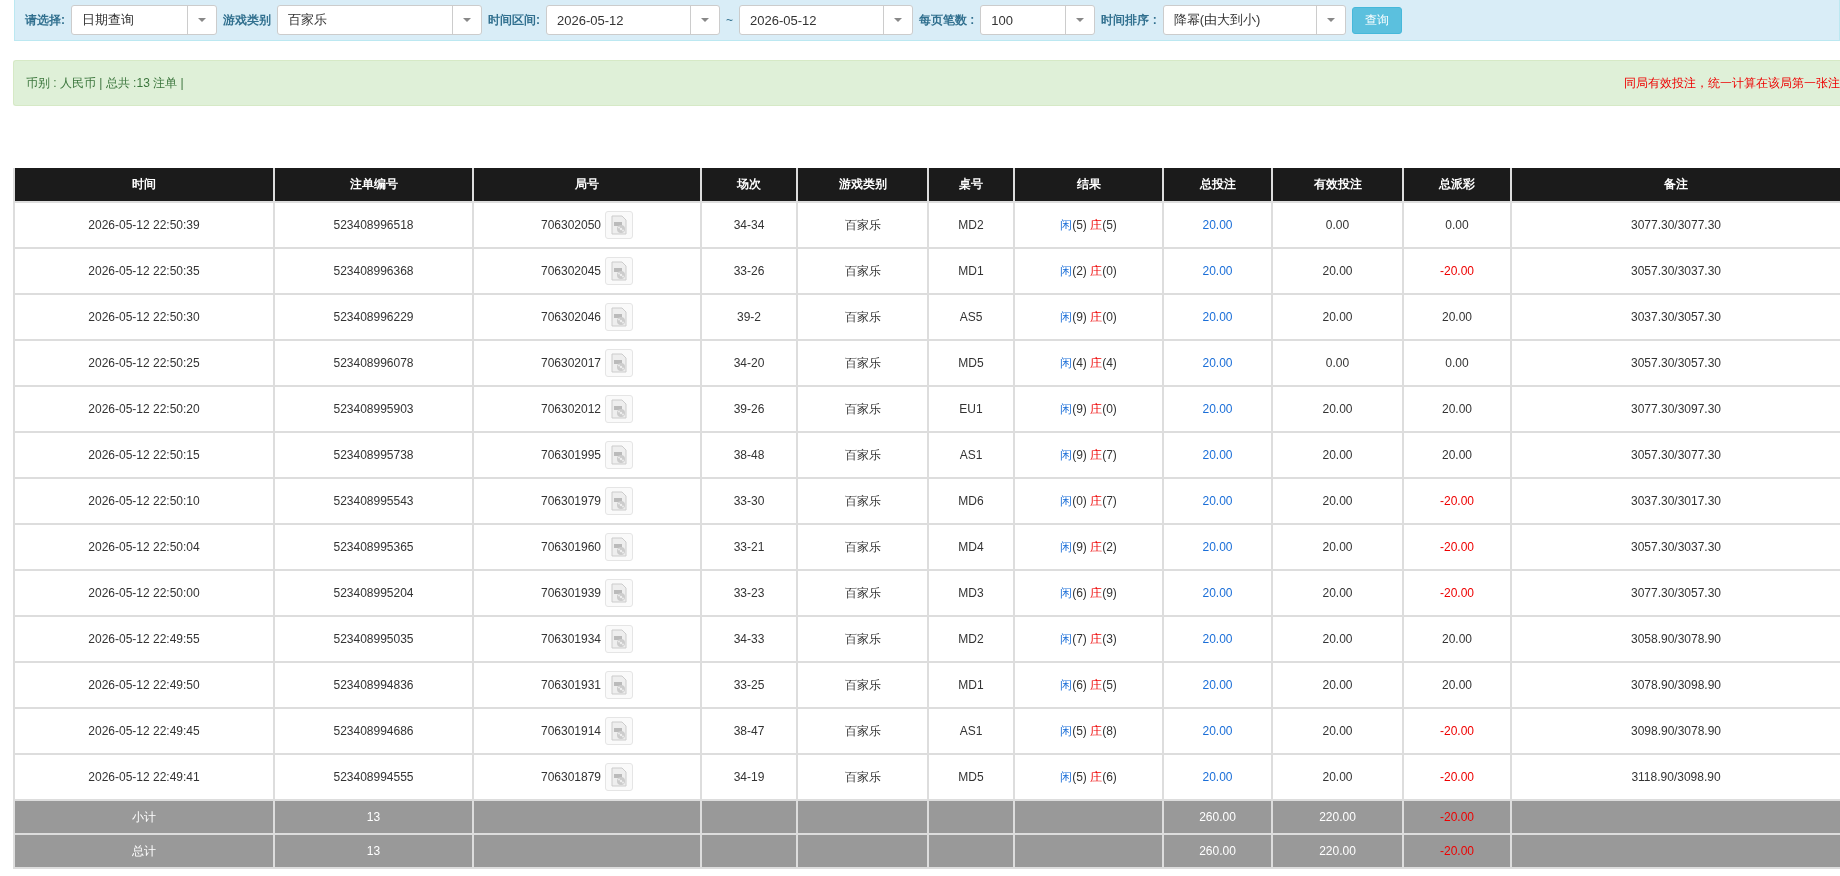 This screenshot has height=876, width=1840. Describe the element at coordinates (1088, 225) in the screenshot. I see `result-cell: 闲(5) 庄(5)` at that location.